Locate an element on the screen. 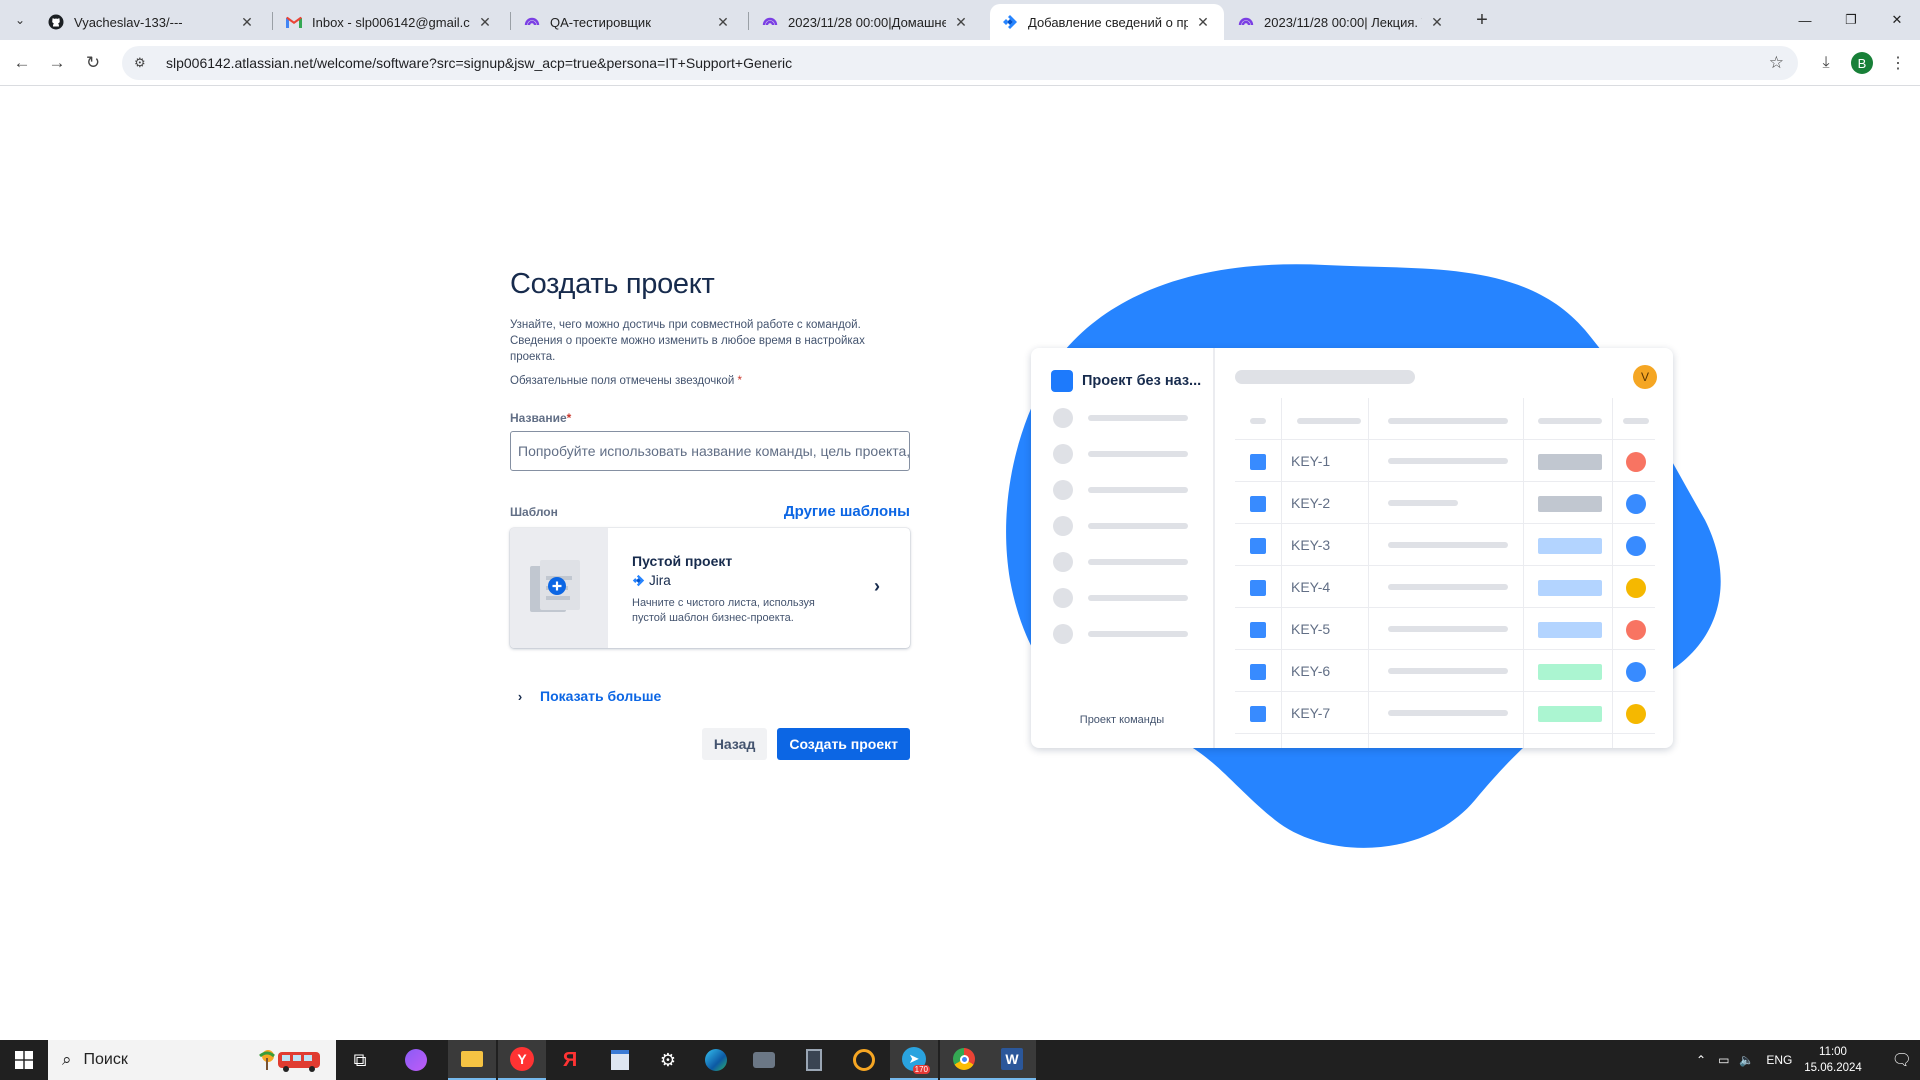  mockup-table-row: KEY-1 is located at coordinates (1445, 461).